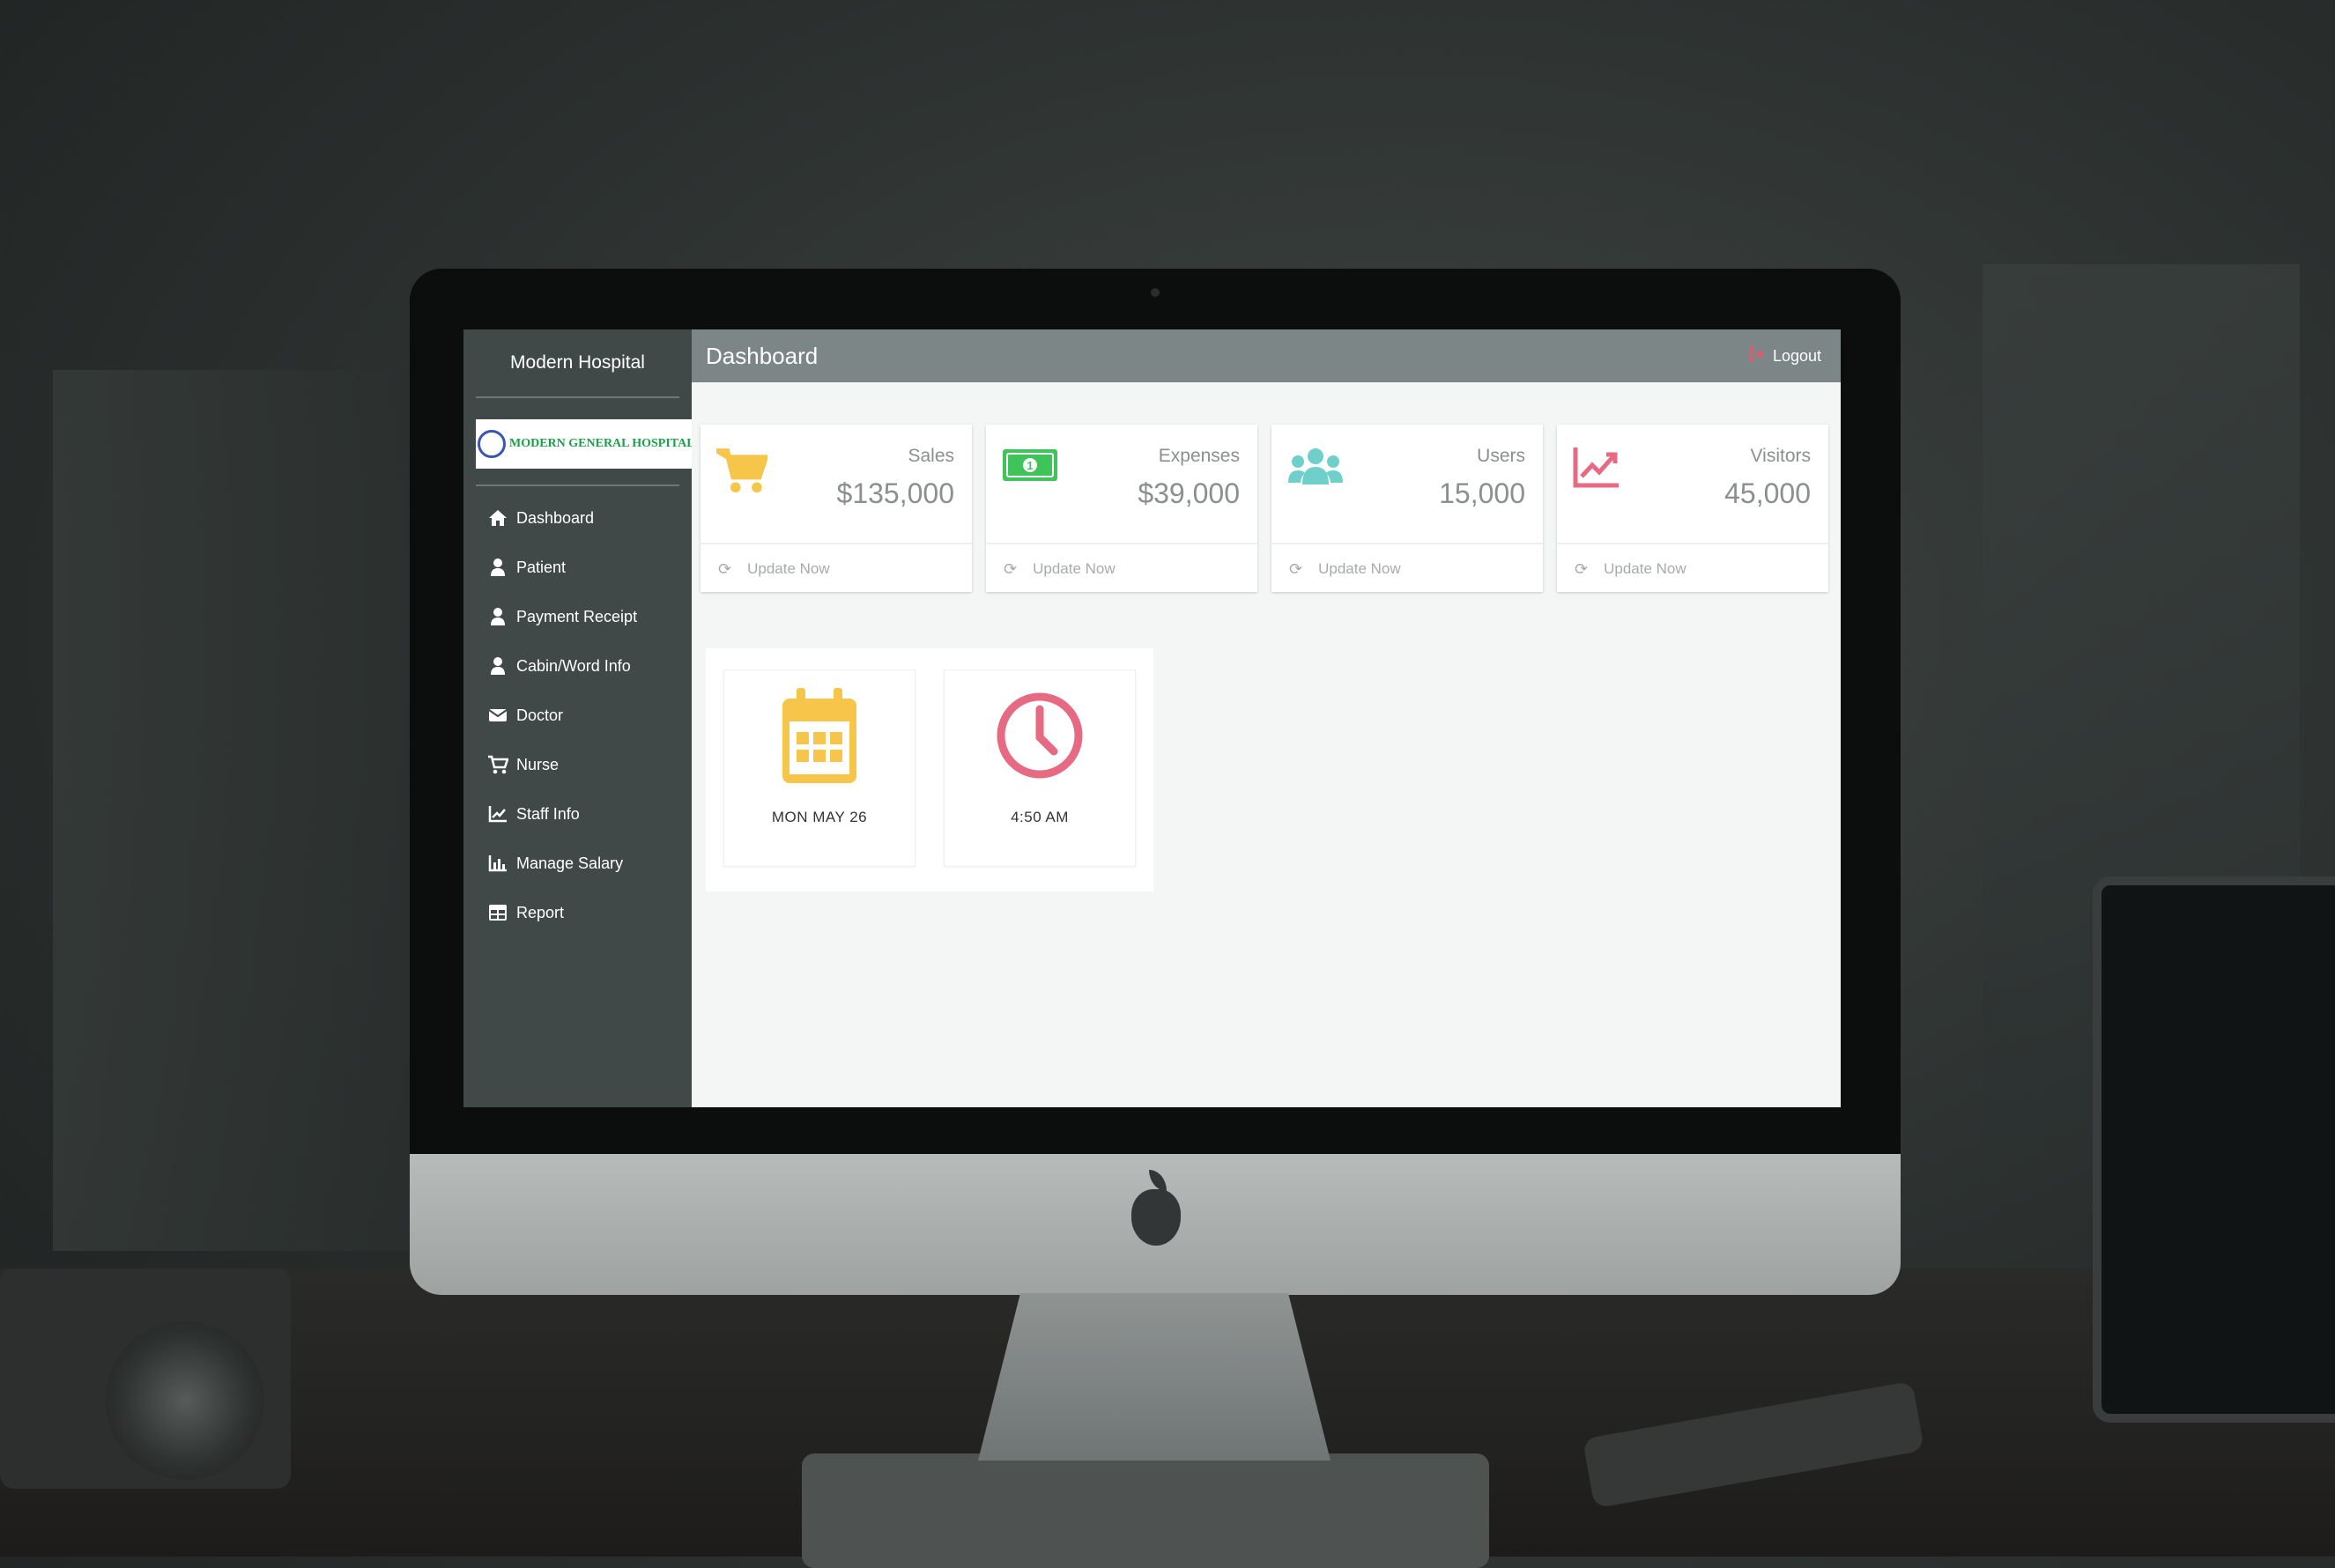  Describe the element at coordinates (1315, 471) in the screenshot. I see `users-icon` at that location.